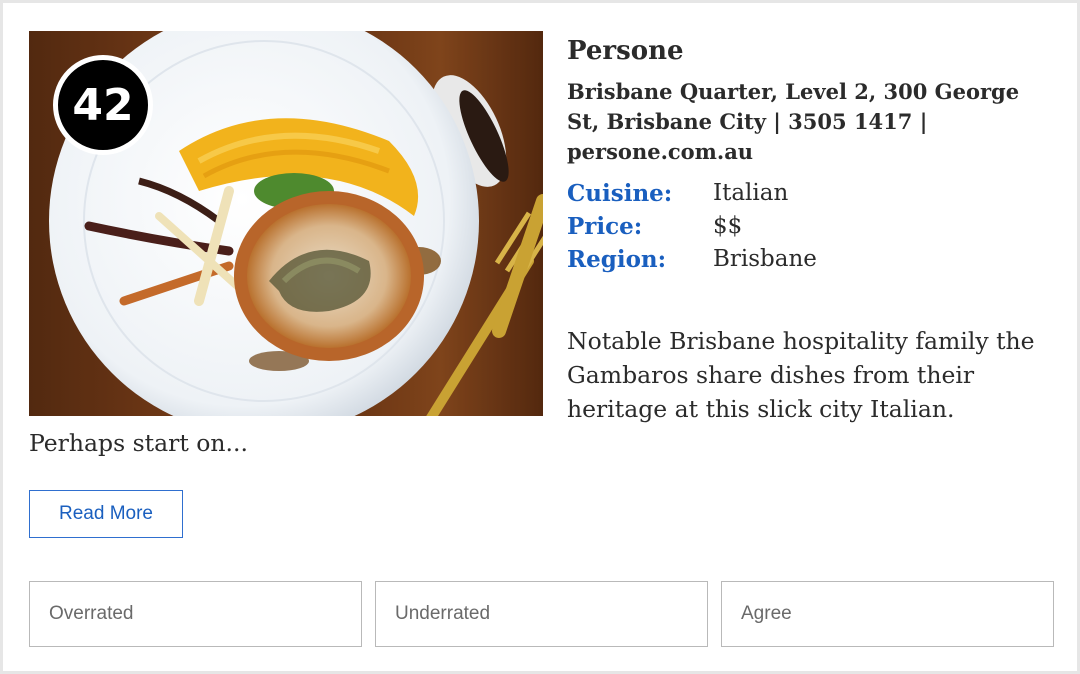 The height and width of the screenshot is (674, 1080). Describe the element at coordinates (765, 259) in the screenshot. I see `fact-value: Brisbane` at that location.